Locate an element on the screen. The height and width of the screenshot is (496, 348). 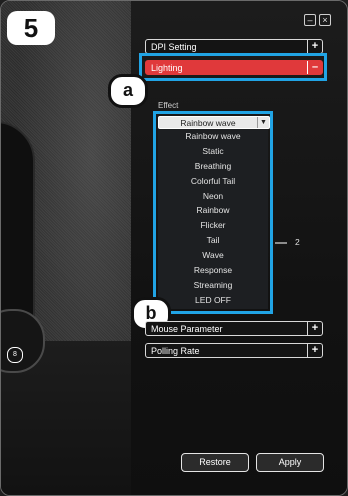
minimize-icon: – is located at coordinates (310, 20).